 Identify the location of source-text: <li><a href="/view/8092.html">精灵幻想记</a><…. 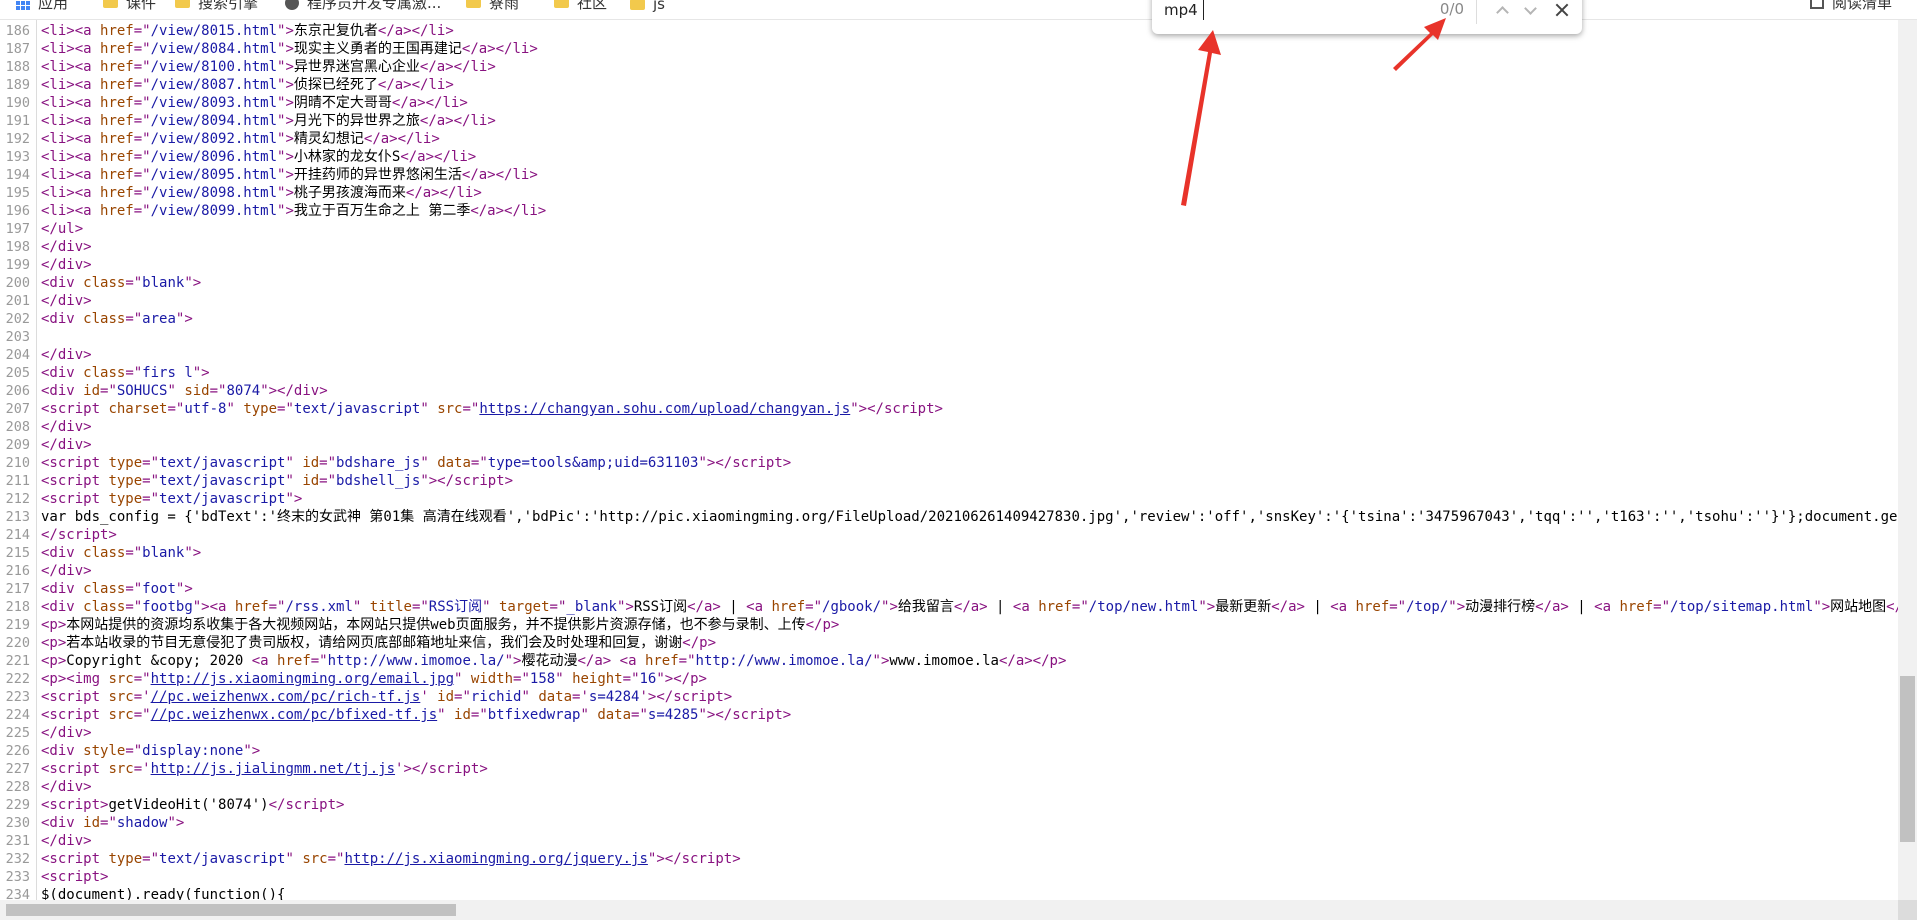
(240, 139).